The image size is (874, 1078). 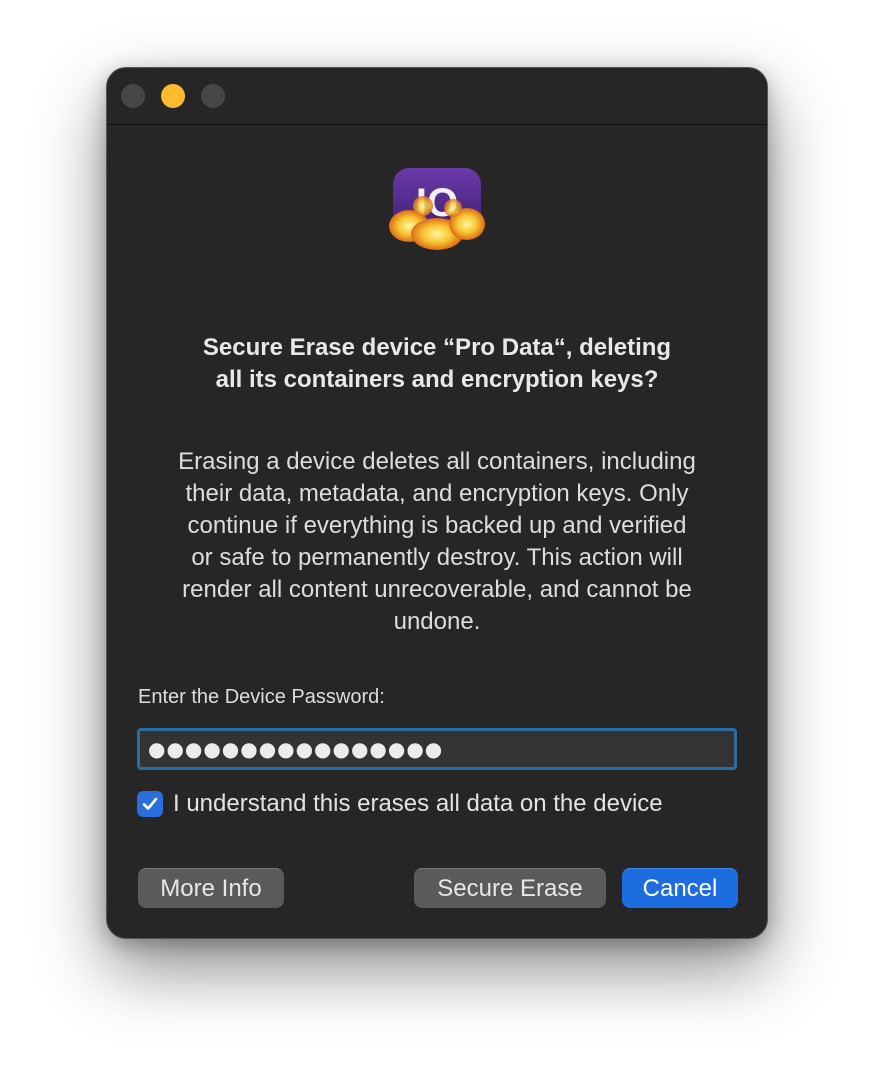 What do you see at coordinates (133, 96) in the screenshot?
I see `close-window-button` at bounding box center [133, 96].